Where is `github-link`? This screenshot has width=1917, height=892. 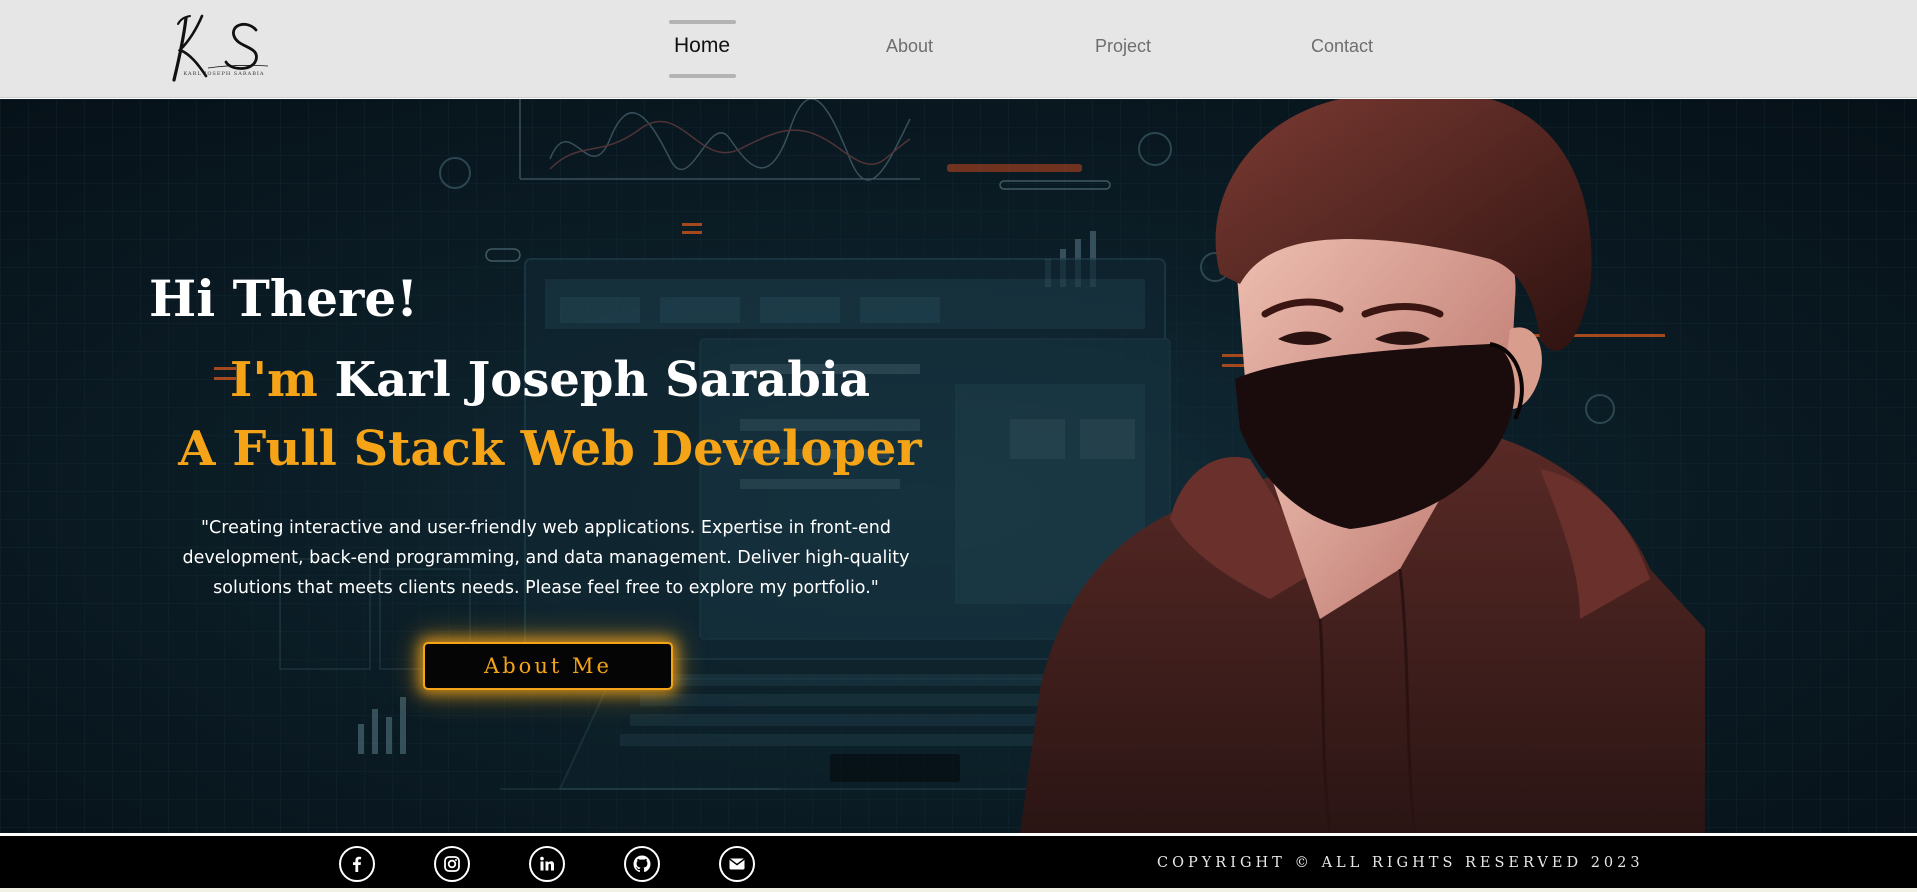 github-link is located at coordinates (642, 864).